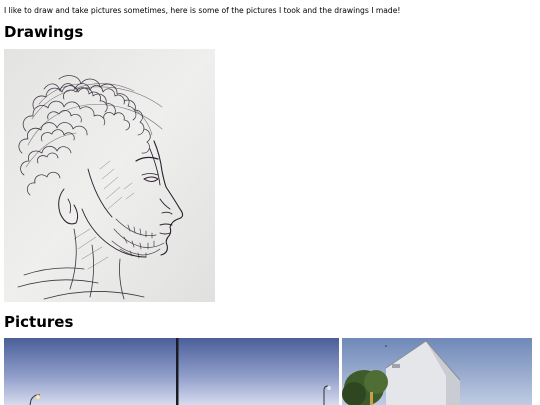 The height and width of the screenshot is (405, 540). Describe the element at coordinates (44, 32) in the screenshot. I see `drawings-heading: Drawings` at that location.